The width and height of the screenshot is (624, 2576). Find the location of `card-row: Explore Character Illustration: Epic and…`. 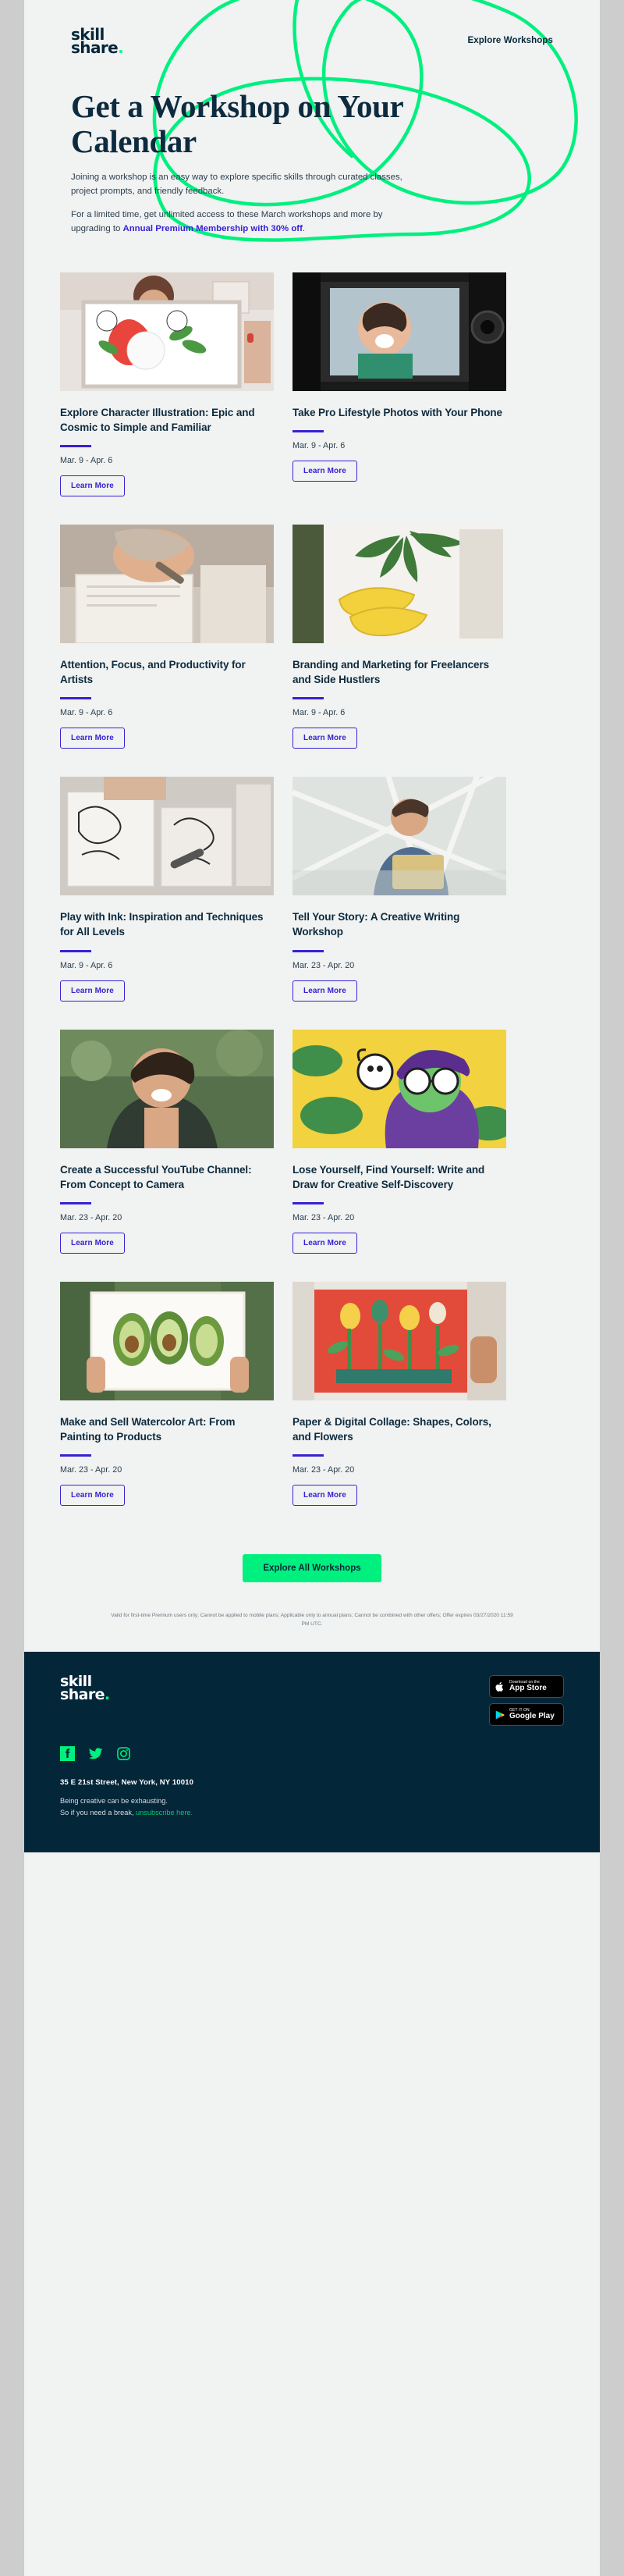

card-row: Explore Character Illustration: Epic and… is located at coordinates (312, 384).